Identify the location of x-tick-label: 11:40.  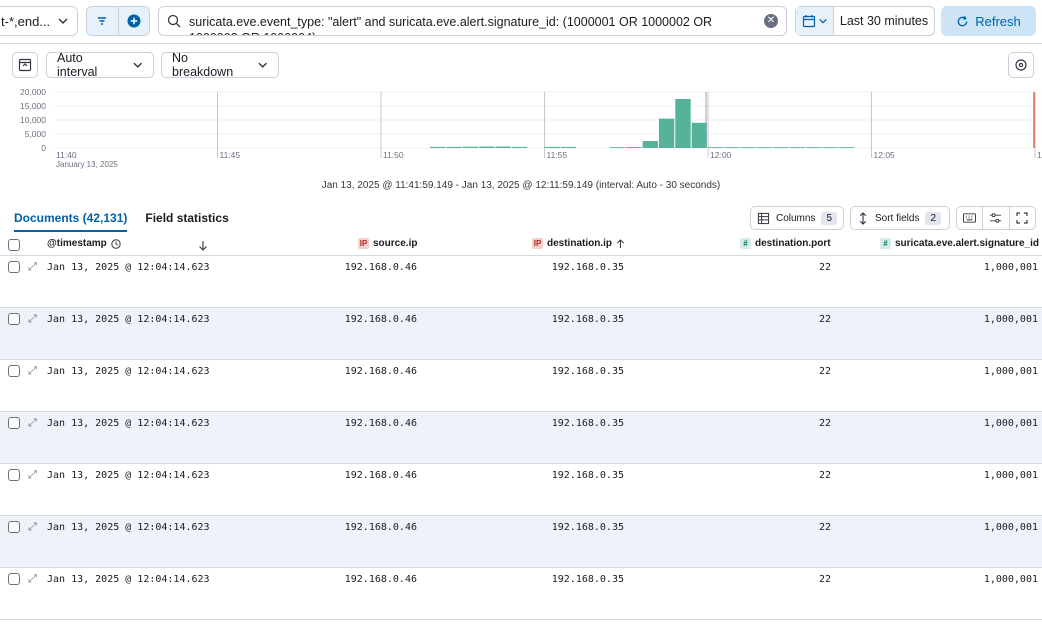
(66, 155).